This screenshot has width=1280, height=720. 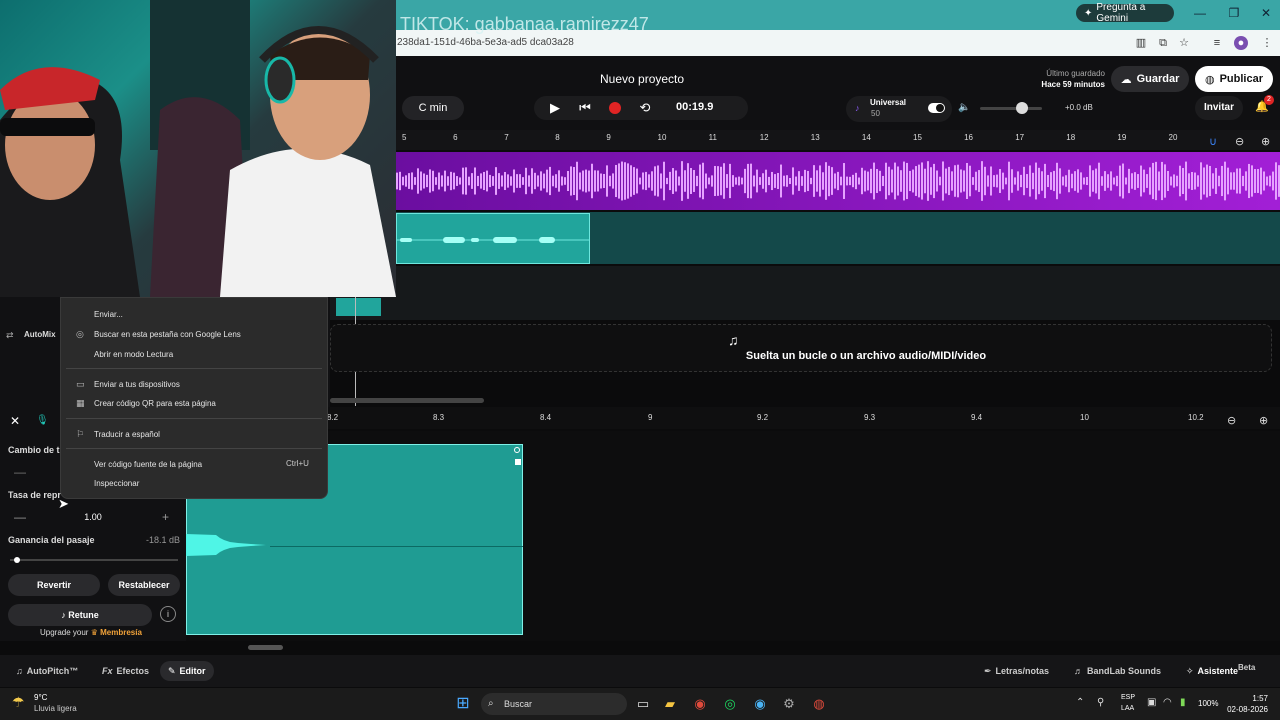 What do you see at coordinates (1022, 671) in the screenshot?
I see `tab-lyrics-label: Letras/notas` at bounding box center [1022, 671].